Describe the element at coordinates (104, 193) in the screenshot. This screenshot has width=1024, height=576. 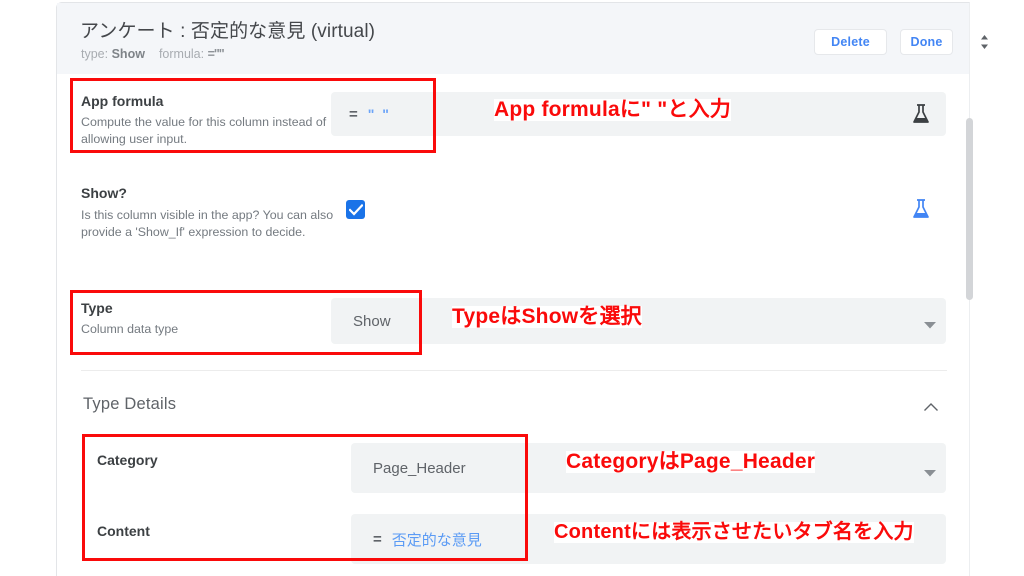
I see `show-label: Show?` at that location.